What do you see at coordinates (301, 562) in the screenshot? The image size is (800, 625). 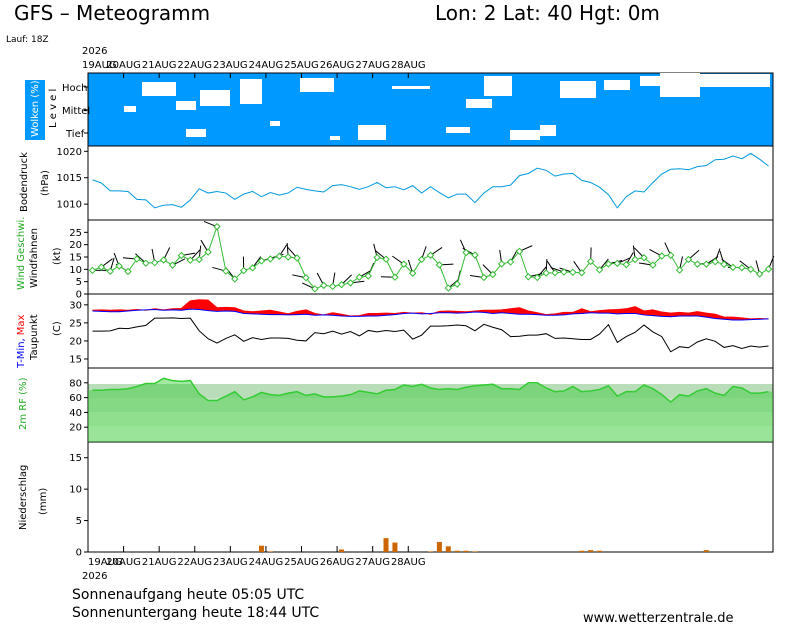 I see `date-label-bottom-6: 25AUG` at bounding box center [301, 562].